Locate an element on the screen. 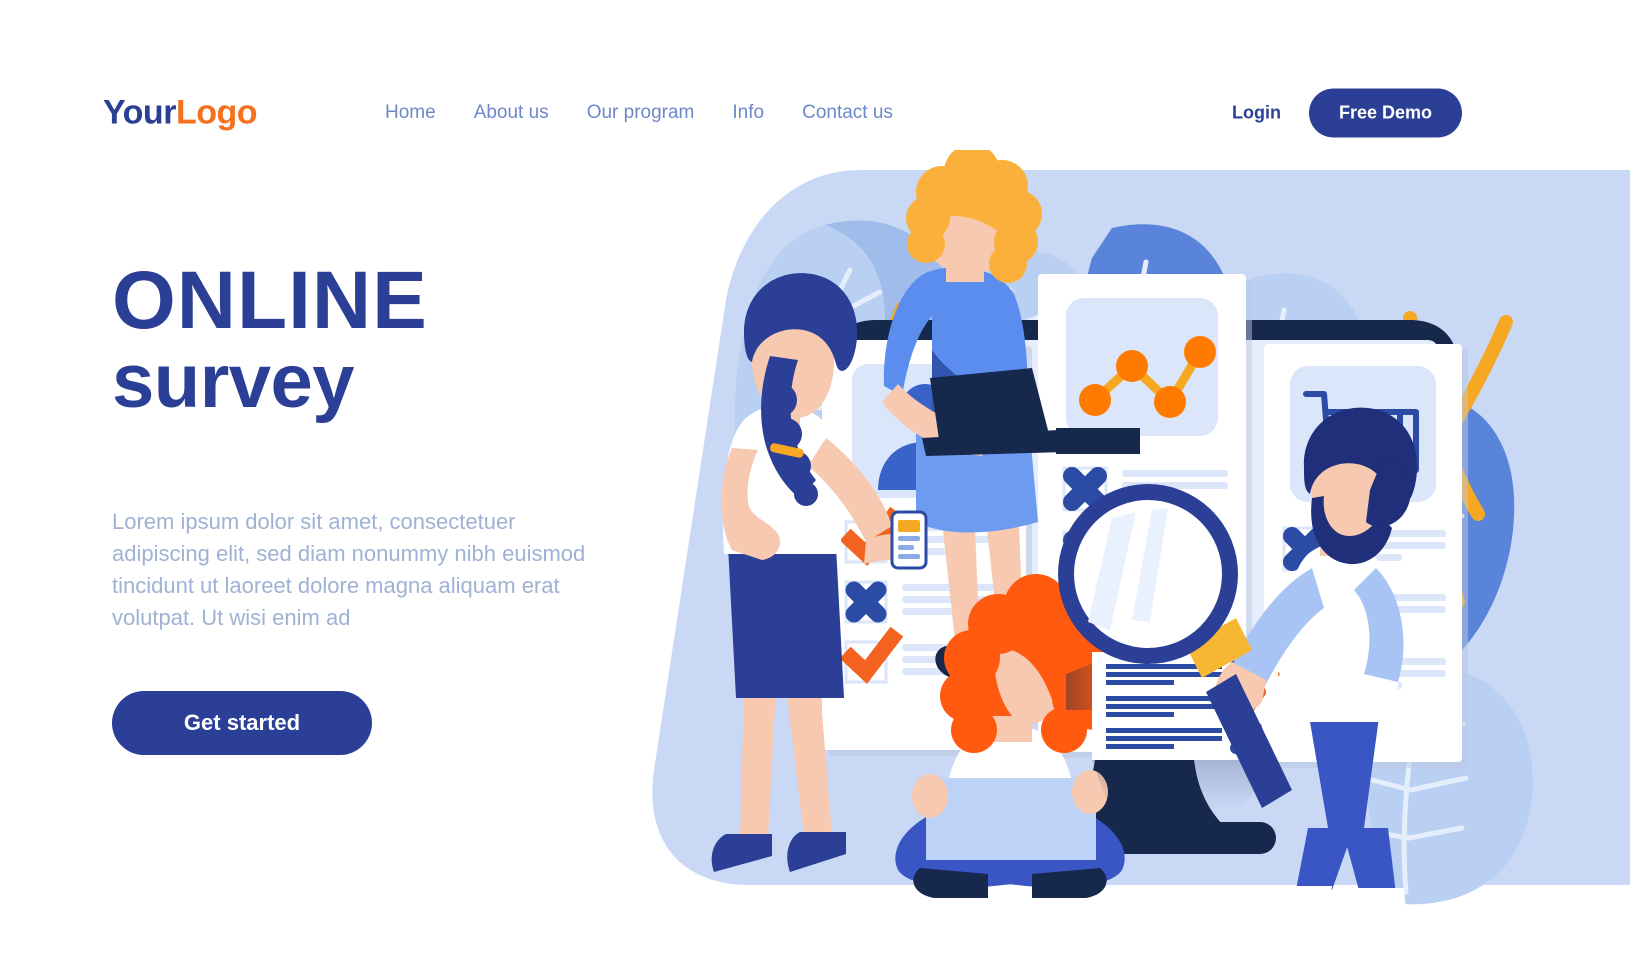 Image resolution: width=1634 pixels, height=980 pixels. page-title-line-2: survey is located at coordinates (233, 381).